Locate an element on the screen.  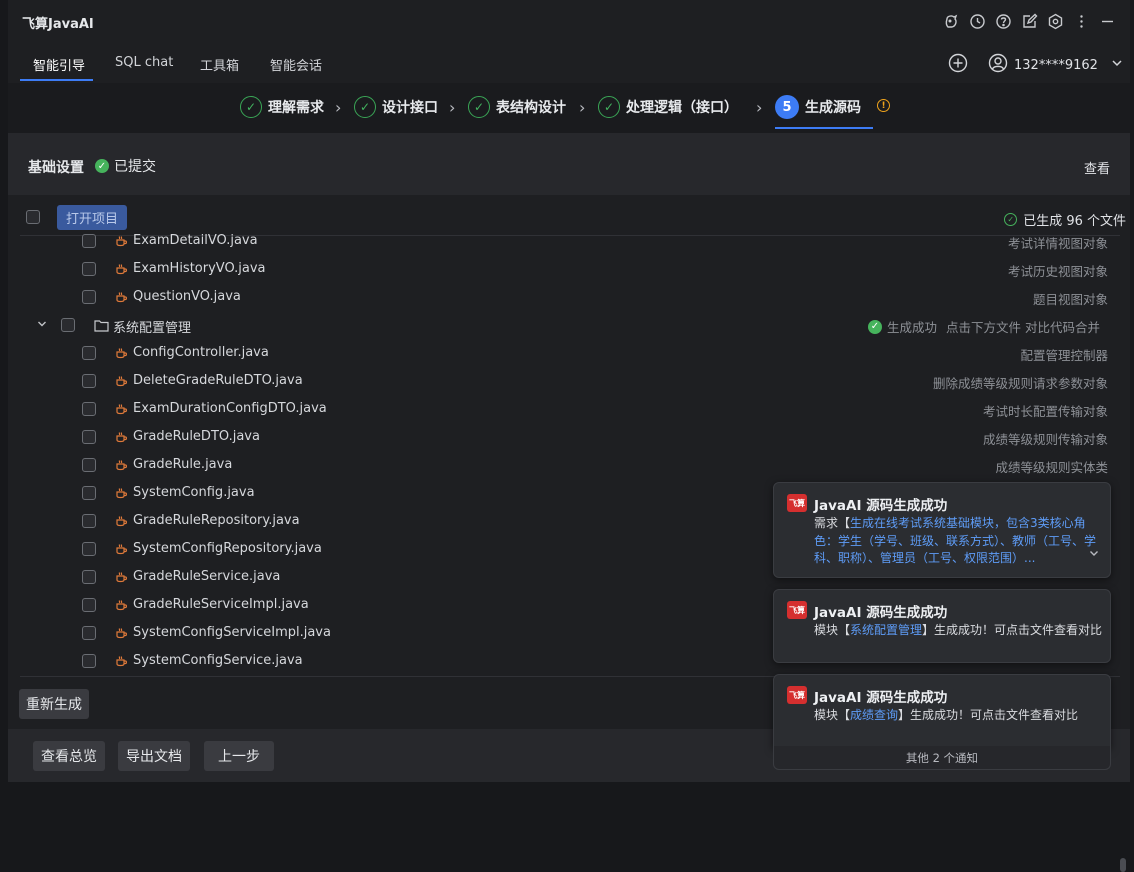
file-row: QuestionVO.java 题目视图对象 is located at coordinates (570, 298).